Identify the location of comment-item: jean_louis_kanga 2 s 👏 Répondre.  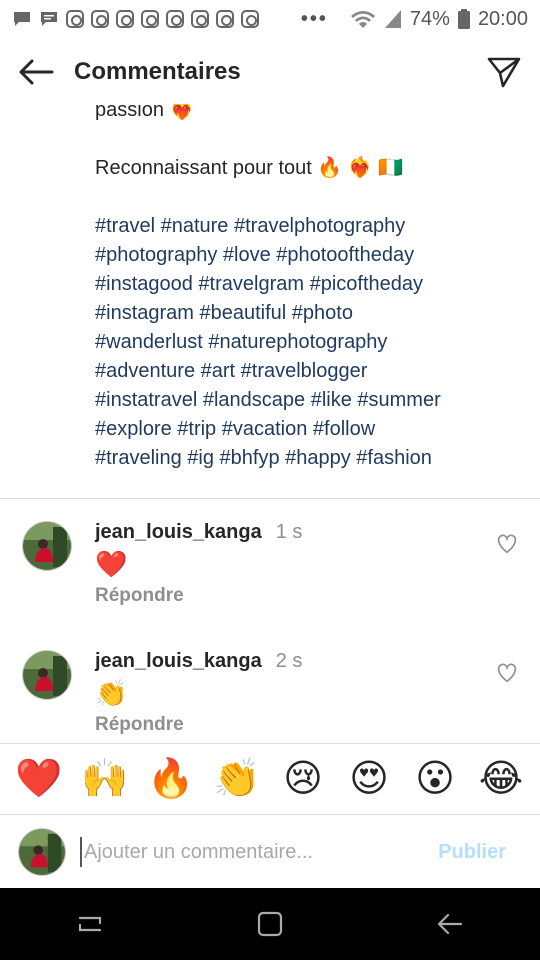
(270, 689).